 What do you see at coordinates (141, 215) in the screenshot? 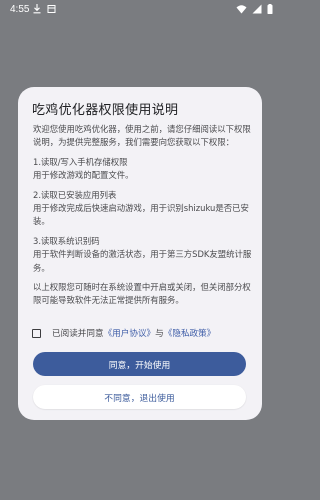
I see `permission-description: 用于修改完成后快速启动游戏，用于识别shizuku是否已安装。` at bounding box center [141, 215].